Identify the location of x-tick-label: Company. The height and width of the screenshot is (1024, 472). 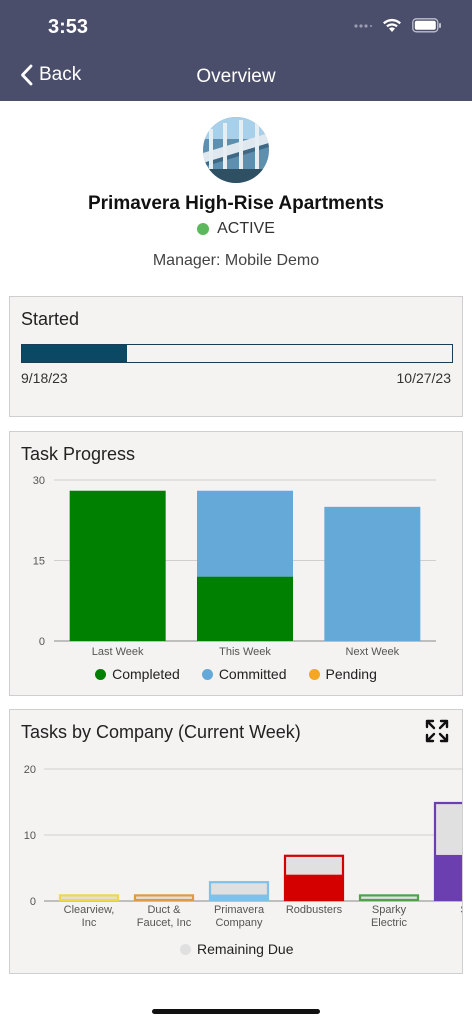
(239, 923).